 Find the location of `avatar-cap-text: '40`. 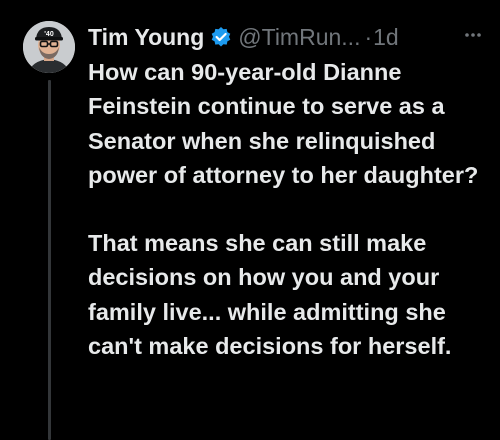

avatar-cap-text: '40 is located at coordinates (49, 34).